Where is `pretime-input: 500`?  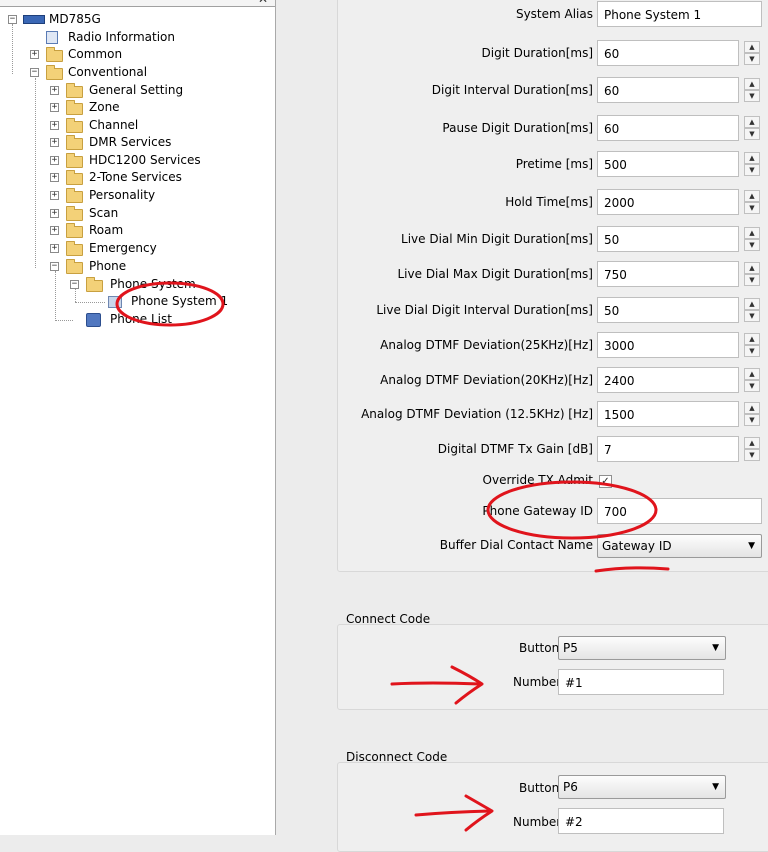
pretime-input: 500 is located at coordinates (668, 164).